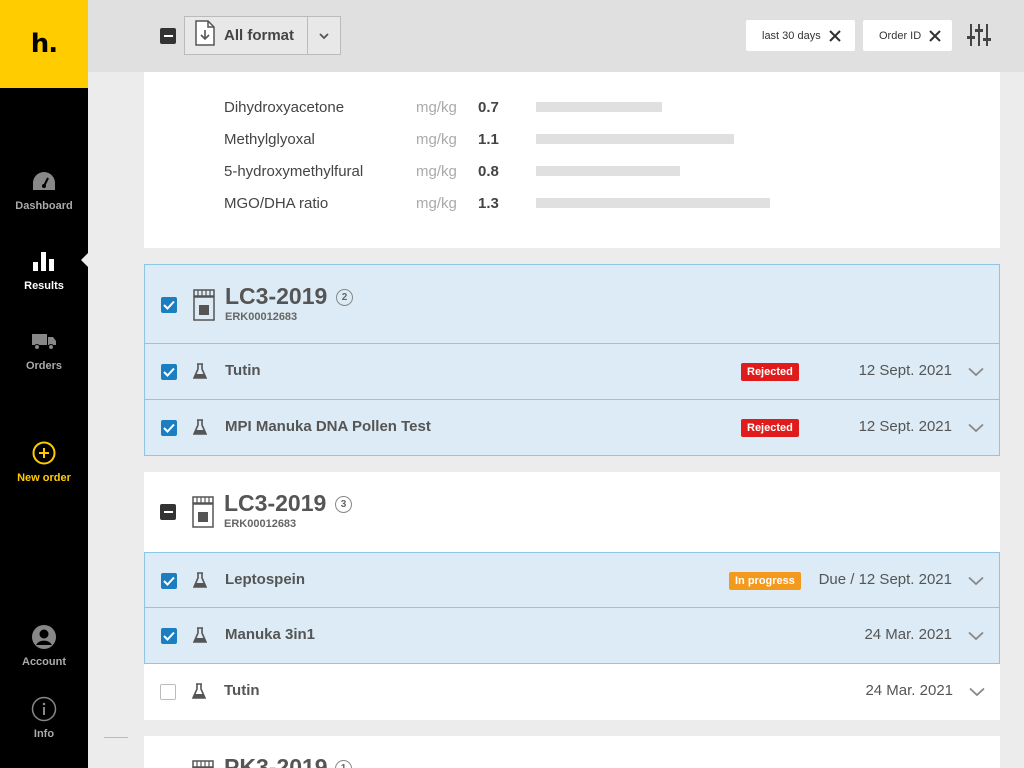  I want to click on sidebar-item-results: Results, so click(44, 270).